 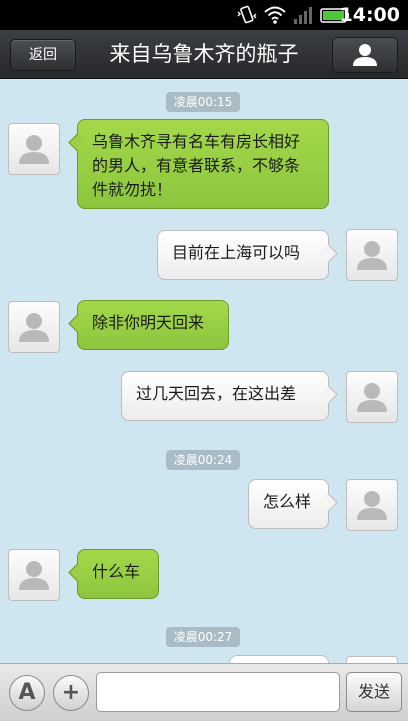 I want to click on message-bubble: 目前在上海可以吗, so click(x=247, y=255).